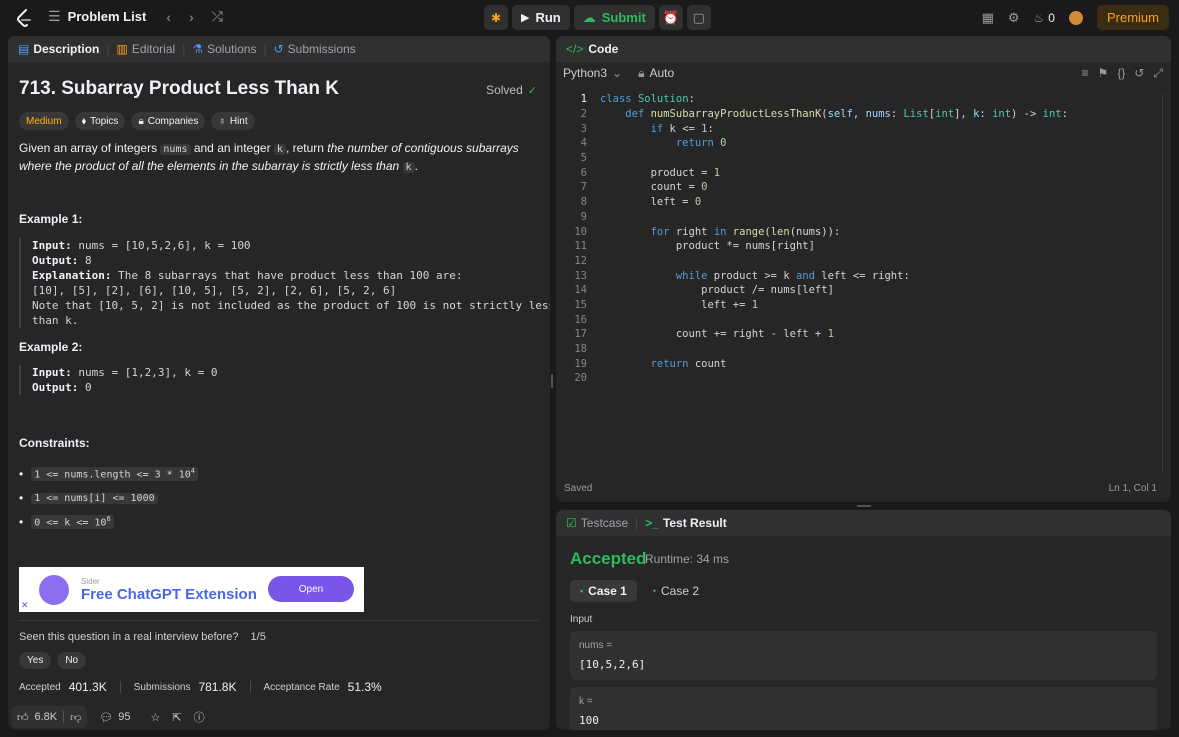 The width and height of the screenshot is (1179, 737). I want to click on checkbox-icon: ☑, so click(571, 523).